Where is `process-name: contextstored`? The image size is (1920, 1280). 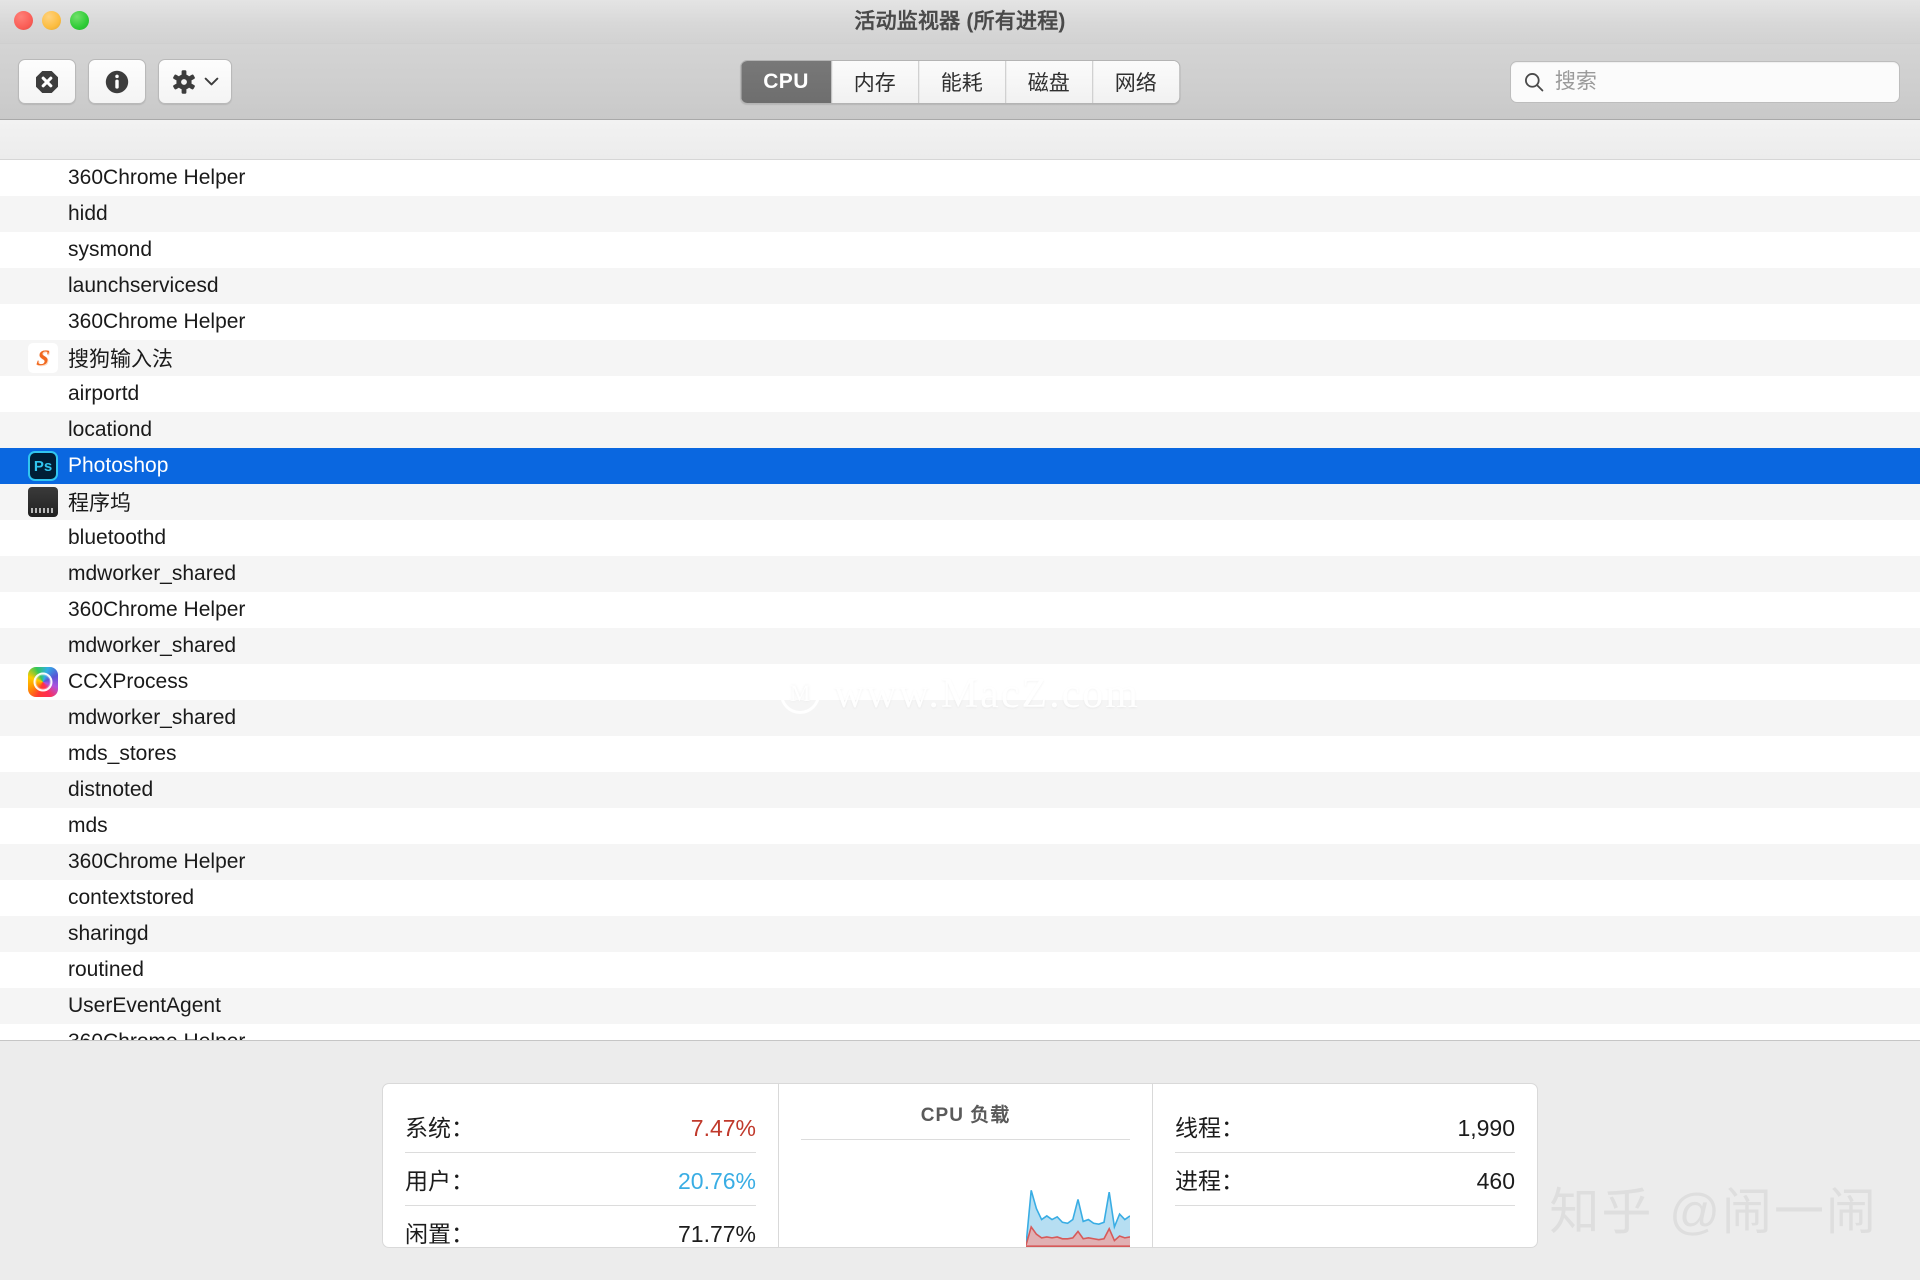 process-name: contextstored is located at coordinates (131, 897).